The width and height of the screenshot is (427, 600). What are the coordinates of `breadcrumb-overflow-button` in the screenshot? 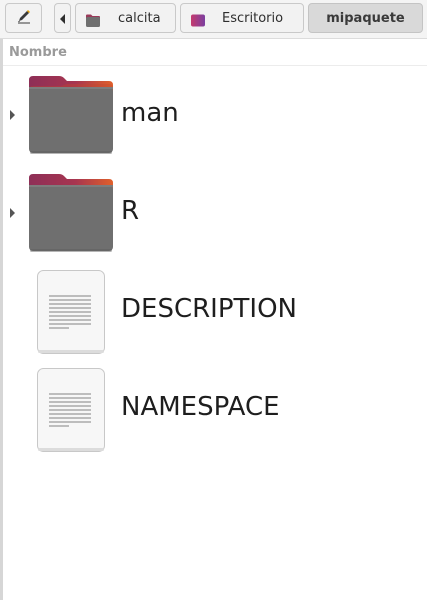 It's located at (62, 18).